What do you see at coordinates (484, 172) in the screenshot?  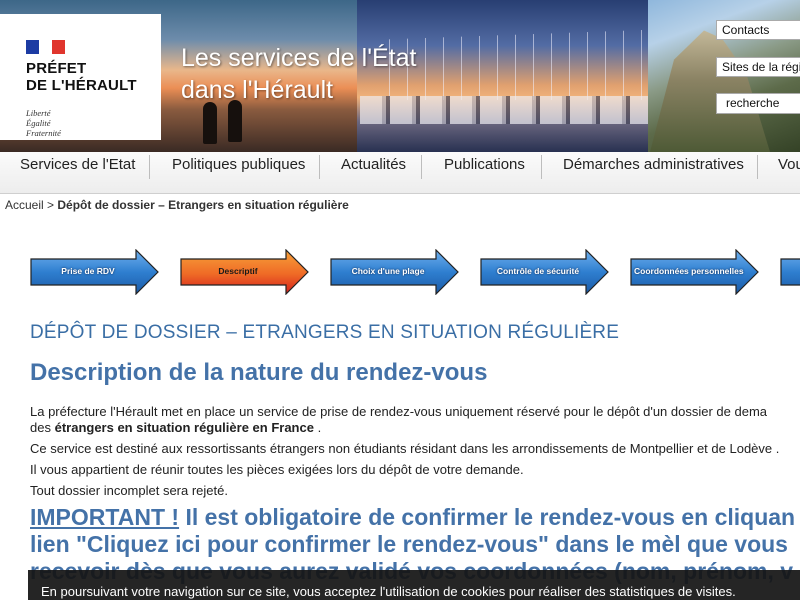 I see `nav-item-publications: Publications` at bounding box center [484, 172].